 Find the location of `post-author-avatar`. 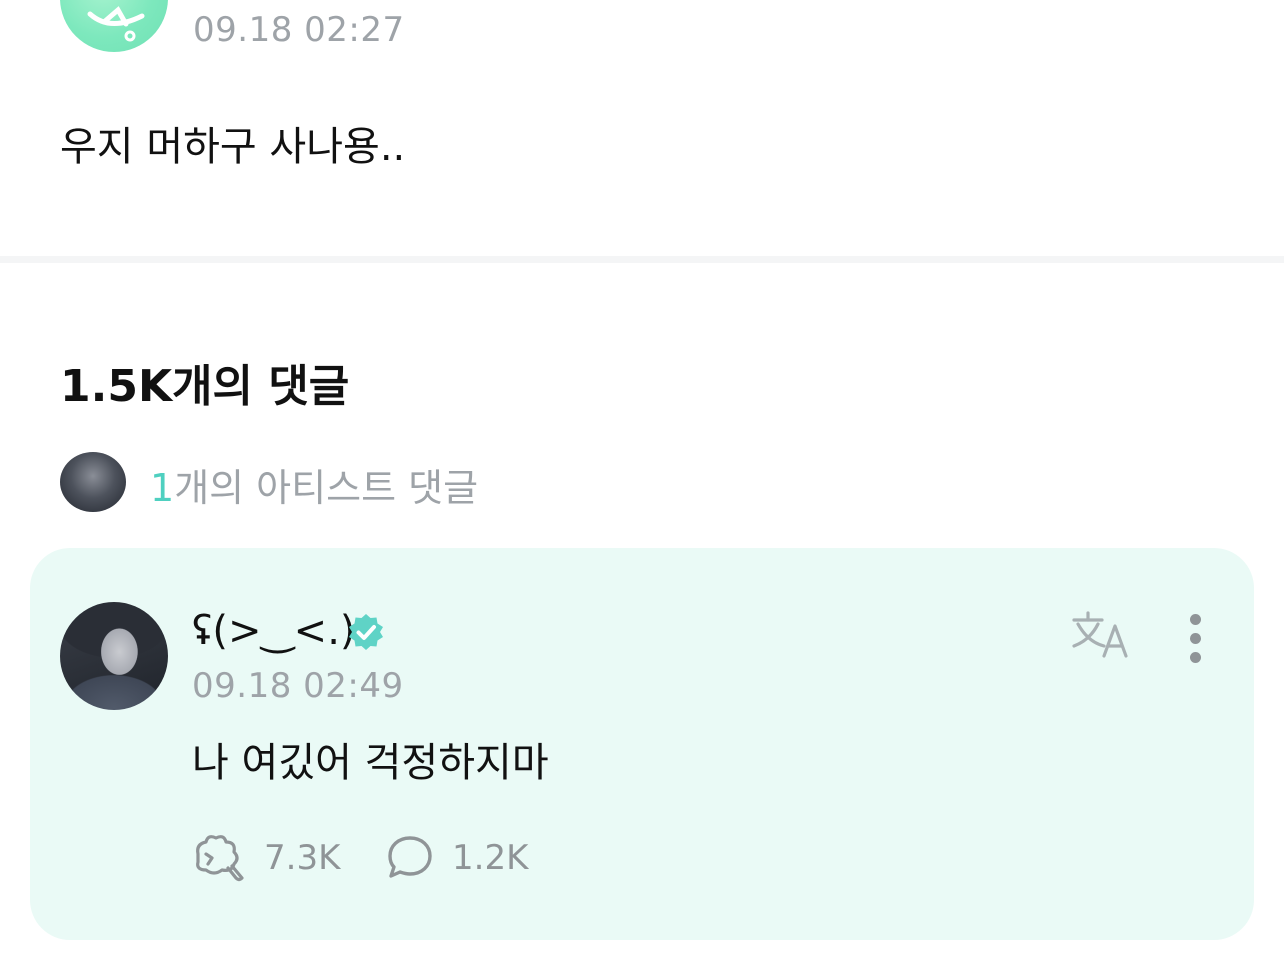

post-author-avatar is located at coordinates (114, 26).